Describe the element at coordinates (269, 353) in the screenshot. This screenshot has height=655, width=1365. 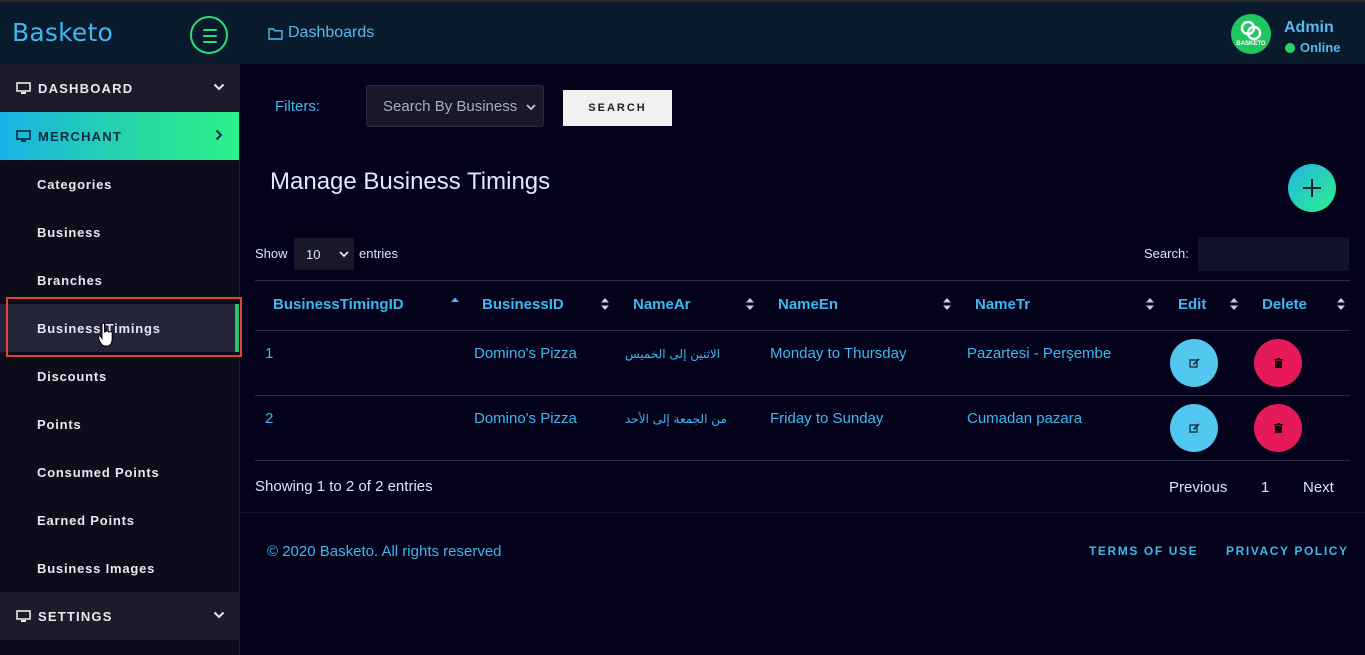
I see `cell-businesstimingid: 1` at that location.